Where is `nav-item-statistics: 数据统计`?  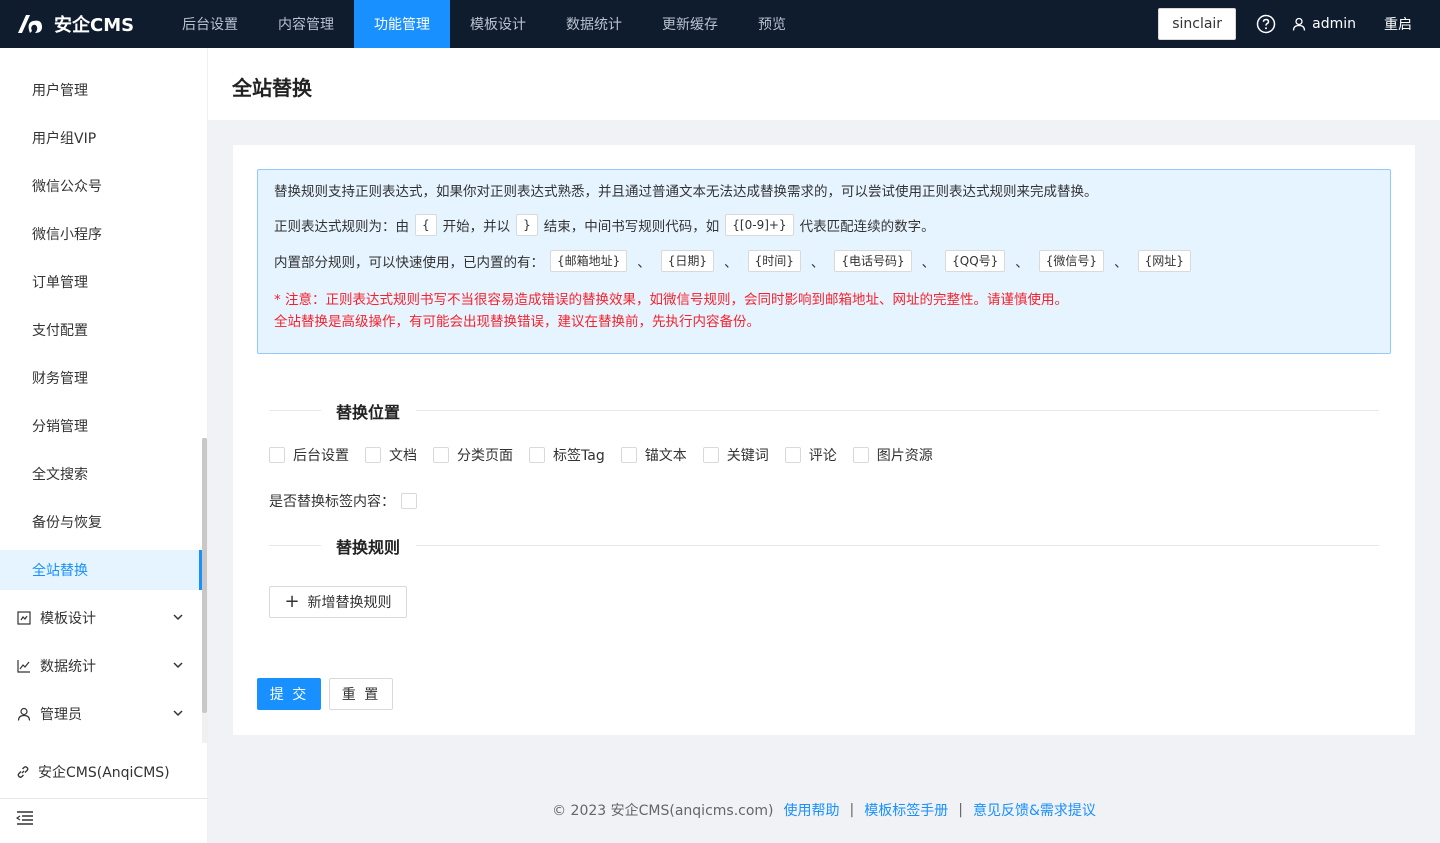 nav-item-statistics: 数据统计 is located at coordinates (594, 24).